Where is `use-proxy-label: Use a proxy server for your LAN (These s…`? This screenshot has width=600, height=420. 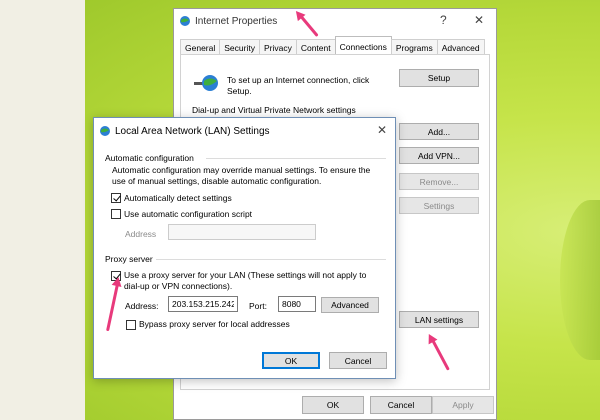 use-proxy-label: Use a proxy server for your LAN (These s… is located at coordinates (245, 280).